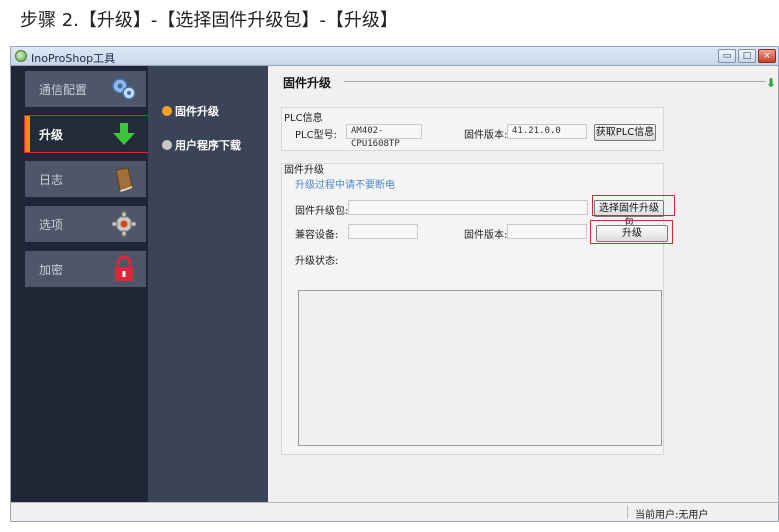  What do you see at coordinates (124, 89) in the screenshot?
I see `network-gears-icon` at bounding box center [124, 89].